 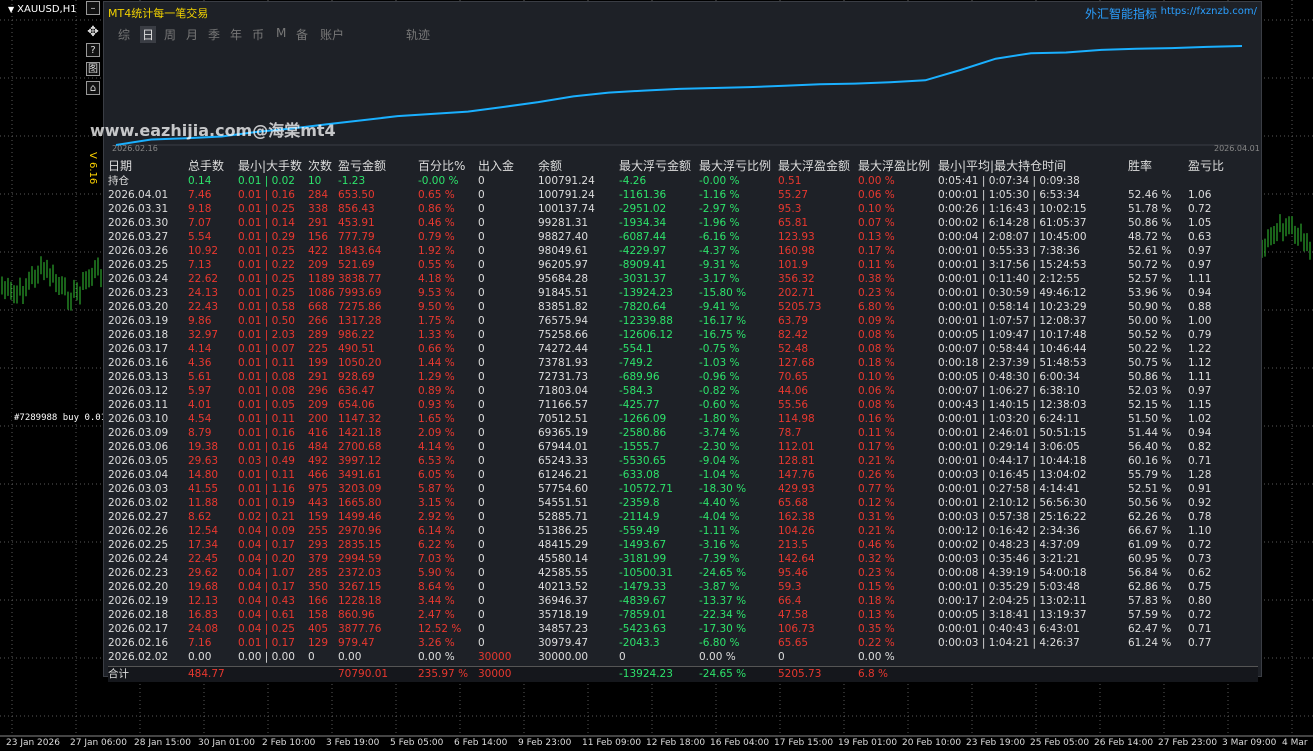 What do you see at coordinates (203, 307) in the screenshot?
I see `cell-total-lots: 22.43` at bounding box center [203, 307].